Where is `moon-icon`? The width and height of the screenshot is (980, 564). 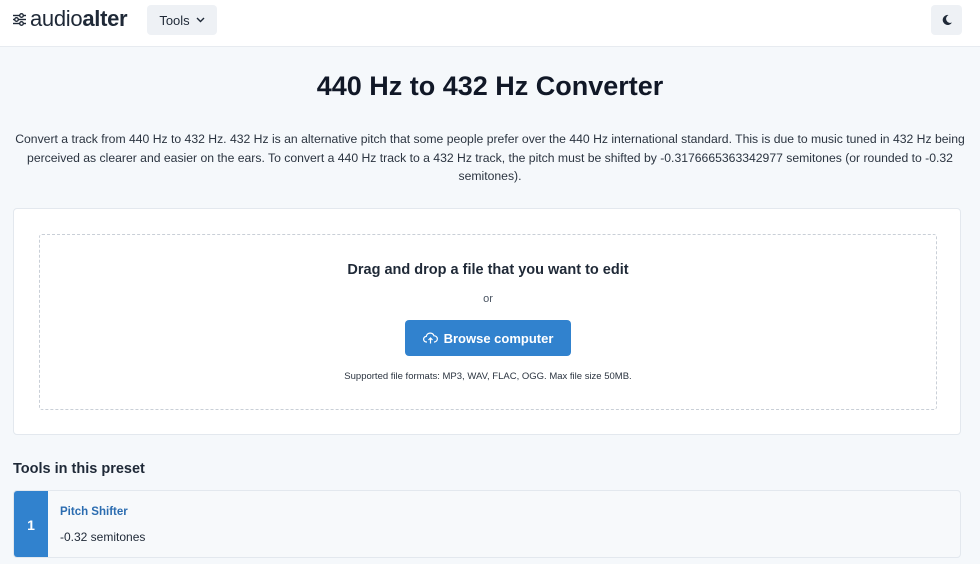 moon-icon is located at coordinates (947, 19).